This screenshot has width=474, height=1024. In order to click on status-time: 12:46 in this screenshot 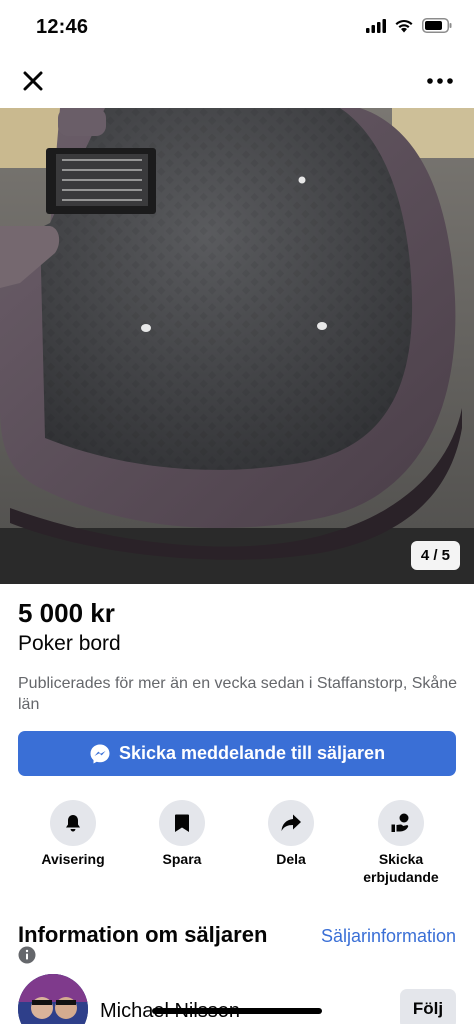, I will do `click(62, 27)`.